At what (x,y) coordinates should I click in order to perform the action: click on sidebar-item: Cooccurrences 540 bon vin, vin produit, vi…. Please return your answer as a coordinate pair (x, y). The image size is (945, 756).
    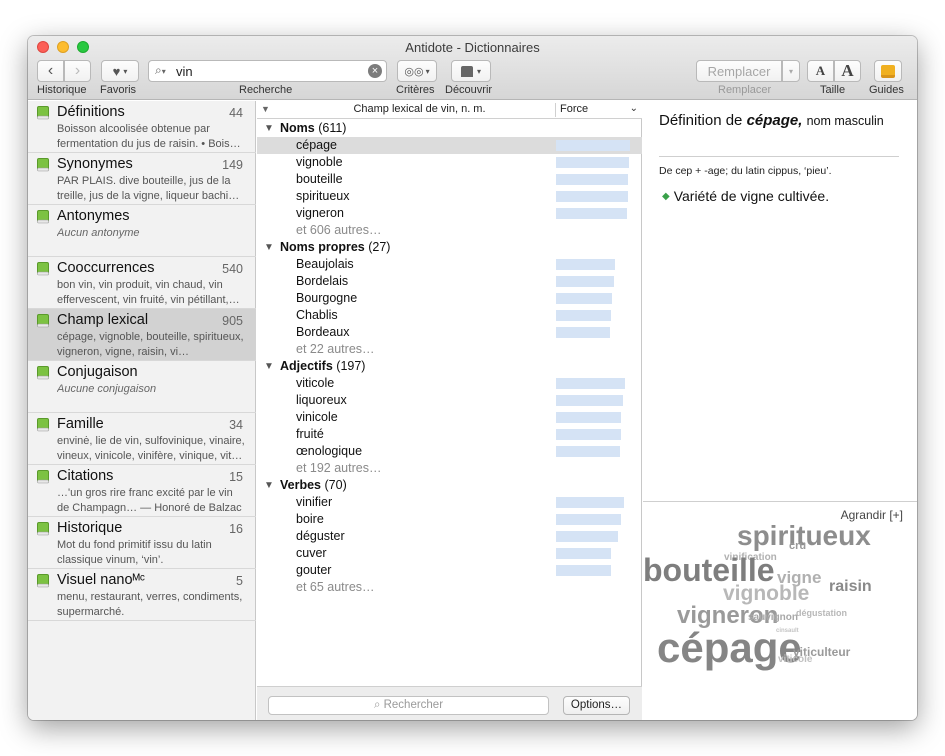
    Looking at the image, I should click on (142, 283).